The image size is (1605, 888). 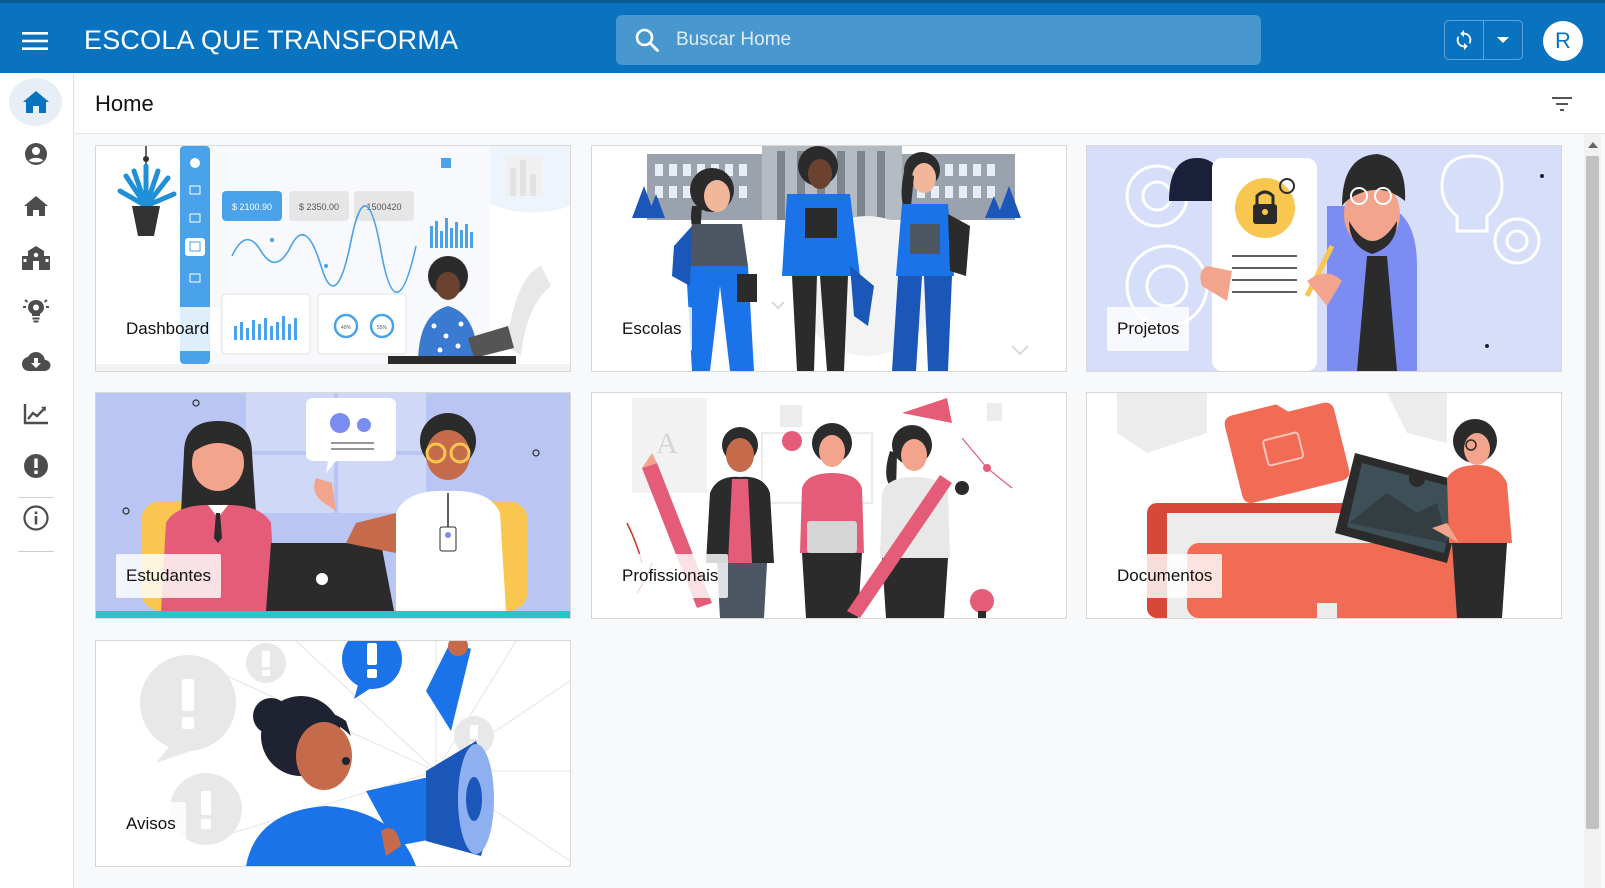 I want to click on scroll-up-arrow-icon, so click(x=1593, y=145).